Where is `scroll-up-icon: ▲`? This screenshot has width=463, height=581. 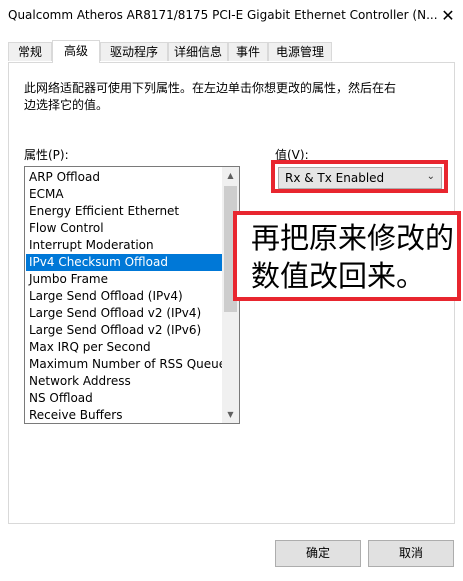
scroll-up-icon: ▲ is located at coordinates (230, 175).